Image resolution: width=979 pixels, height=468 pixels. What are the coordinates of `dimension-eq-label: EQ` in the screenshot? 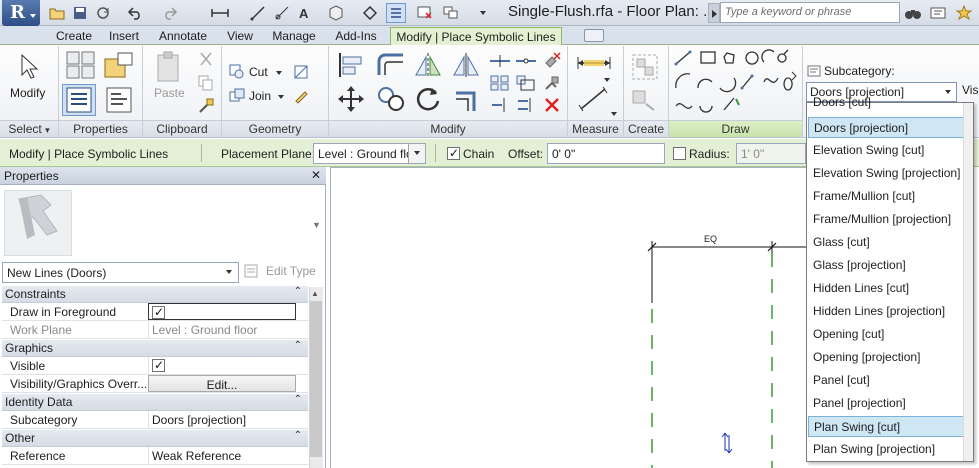 It's located at (710, 239).